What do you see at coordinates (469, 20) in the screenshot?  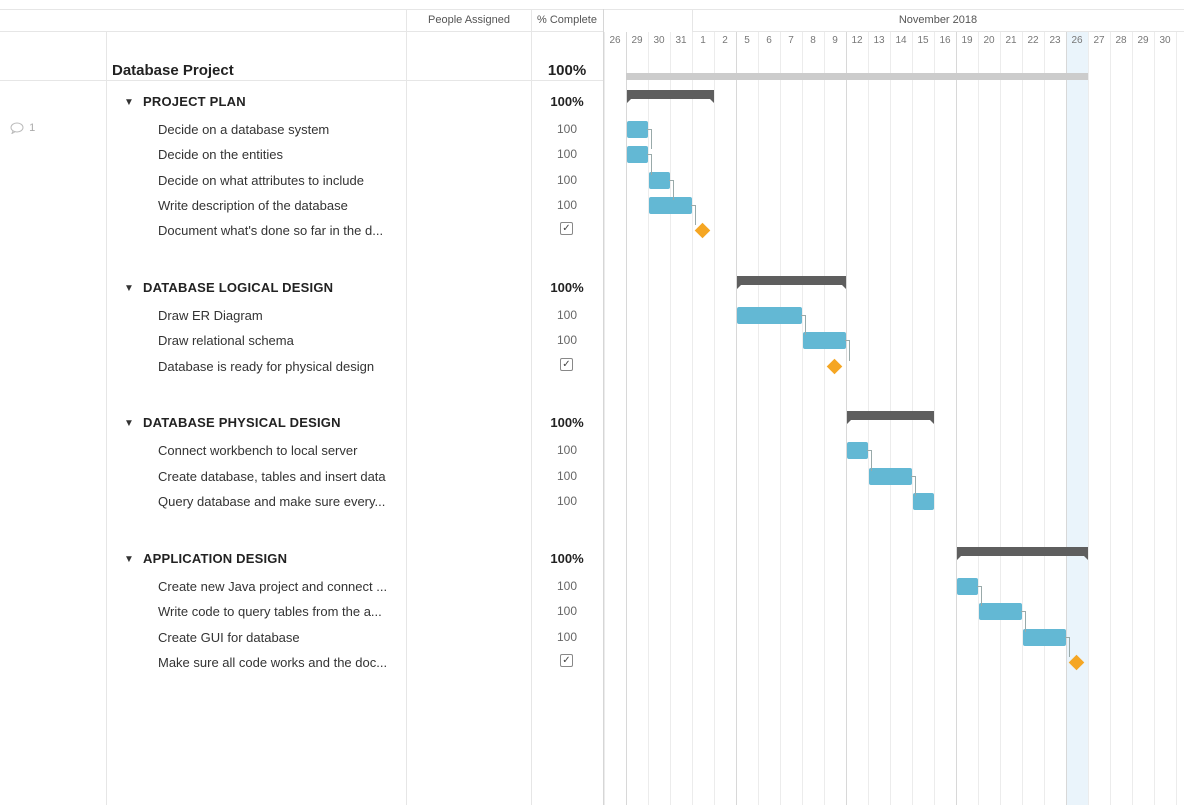 I see `column-header-people-assigned: People Assigned` at bounding box center [469, 20].